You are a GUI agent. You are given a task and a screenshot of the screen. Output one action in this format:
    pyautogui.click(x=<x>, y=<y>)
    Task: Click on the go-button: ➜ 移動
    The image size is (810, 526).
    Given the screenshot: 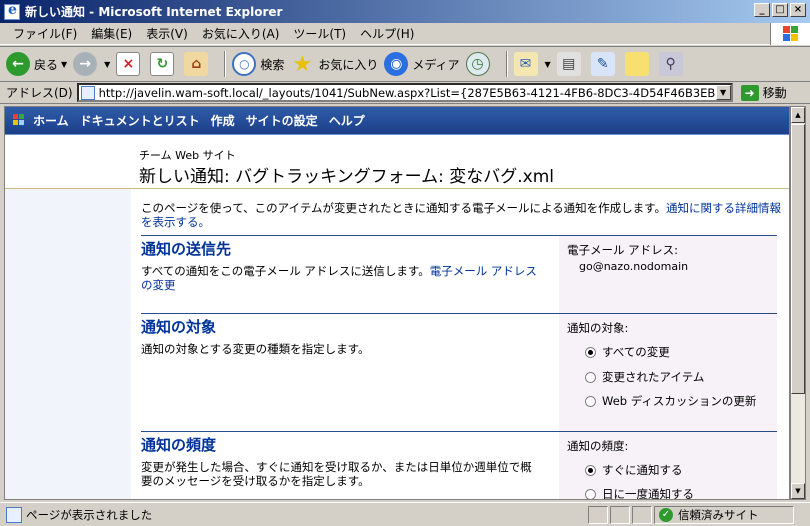 What is the action you would take?
    pyautogui.click(x=763, y=92)
    